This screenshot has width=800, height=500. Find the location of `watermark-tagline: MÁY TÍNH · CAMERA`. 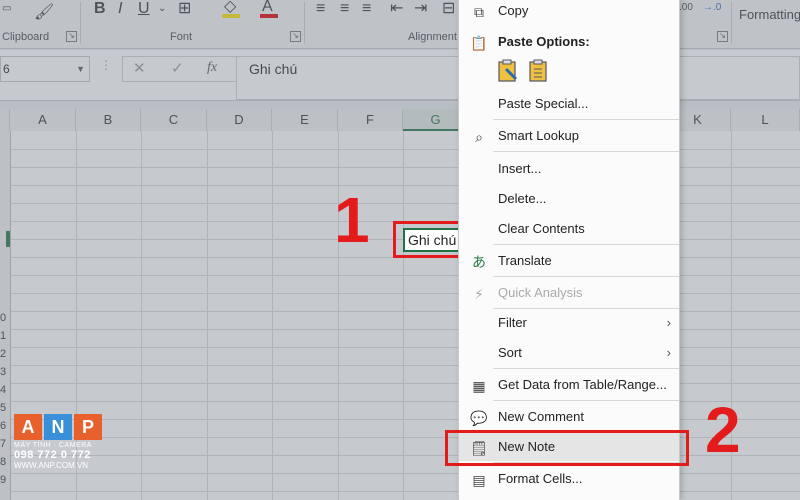

watermark-tagline: MÁY TÍNH · CAMERA is located at coordinates (53, 445).